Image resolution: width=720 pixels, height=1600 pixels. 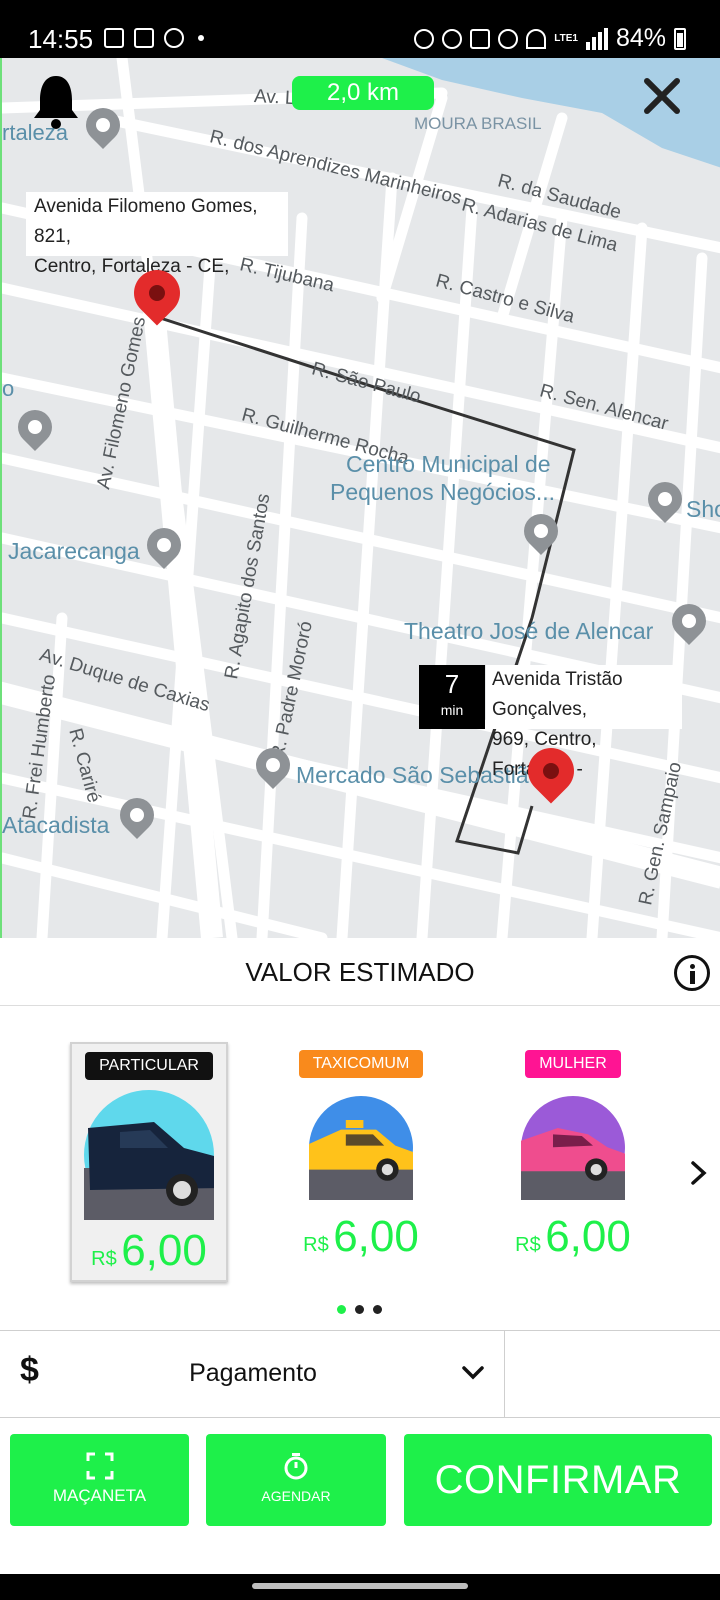 What do you see at coordinates (363, 93) in the screenshot?
I see `distance-badge: 2,0 km` at bounding box center [363, 93].